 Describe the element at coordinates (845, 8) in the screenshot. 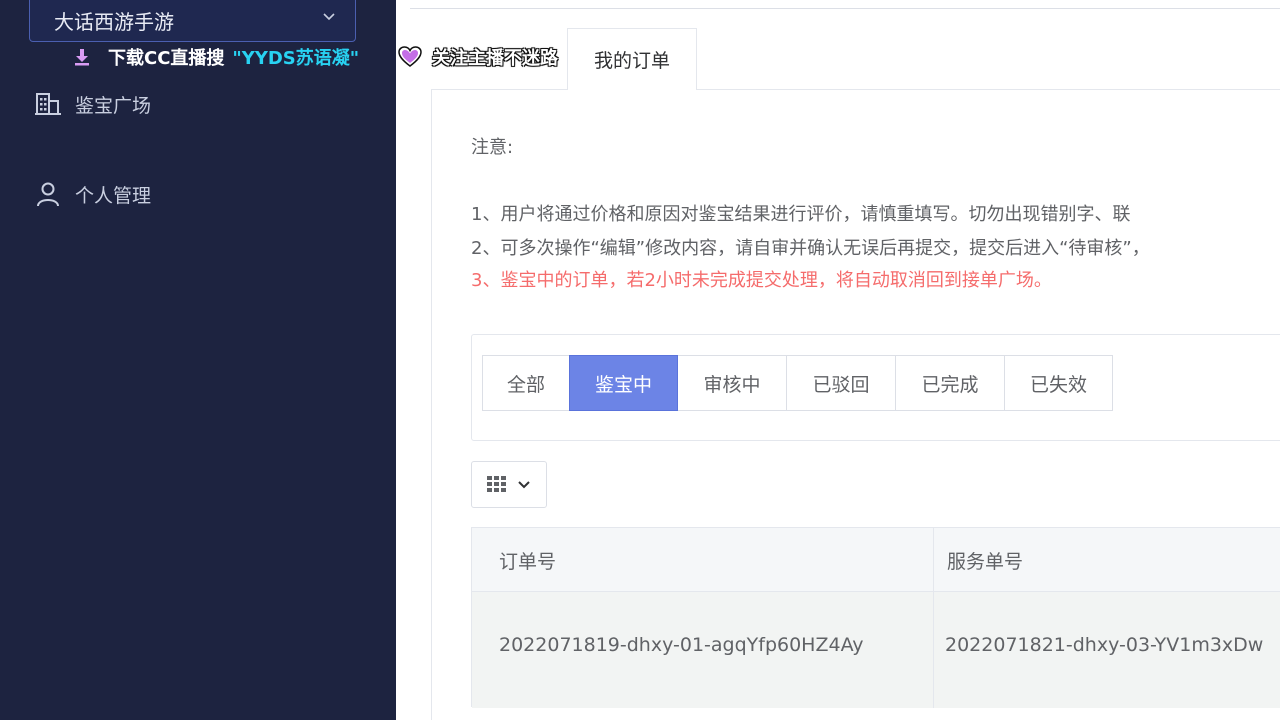

I see `top-divider` at that location.